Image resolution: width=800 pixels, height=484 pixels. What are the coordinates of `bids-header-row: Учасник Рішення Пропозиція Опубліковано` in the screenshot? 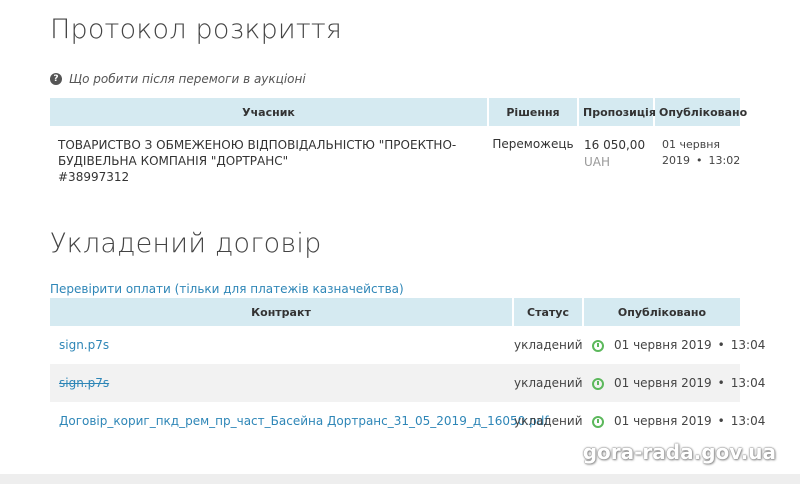 It's located at (398, 112).